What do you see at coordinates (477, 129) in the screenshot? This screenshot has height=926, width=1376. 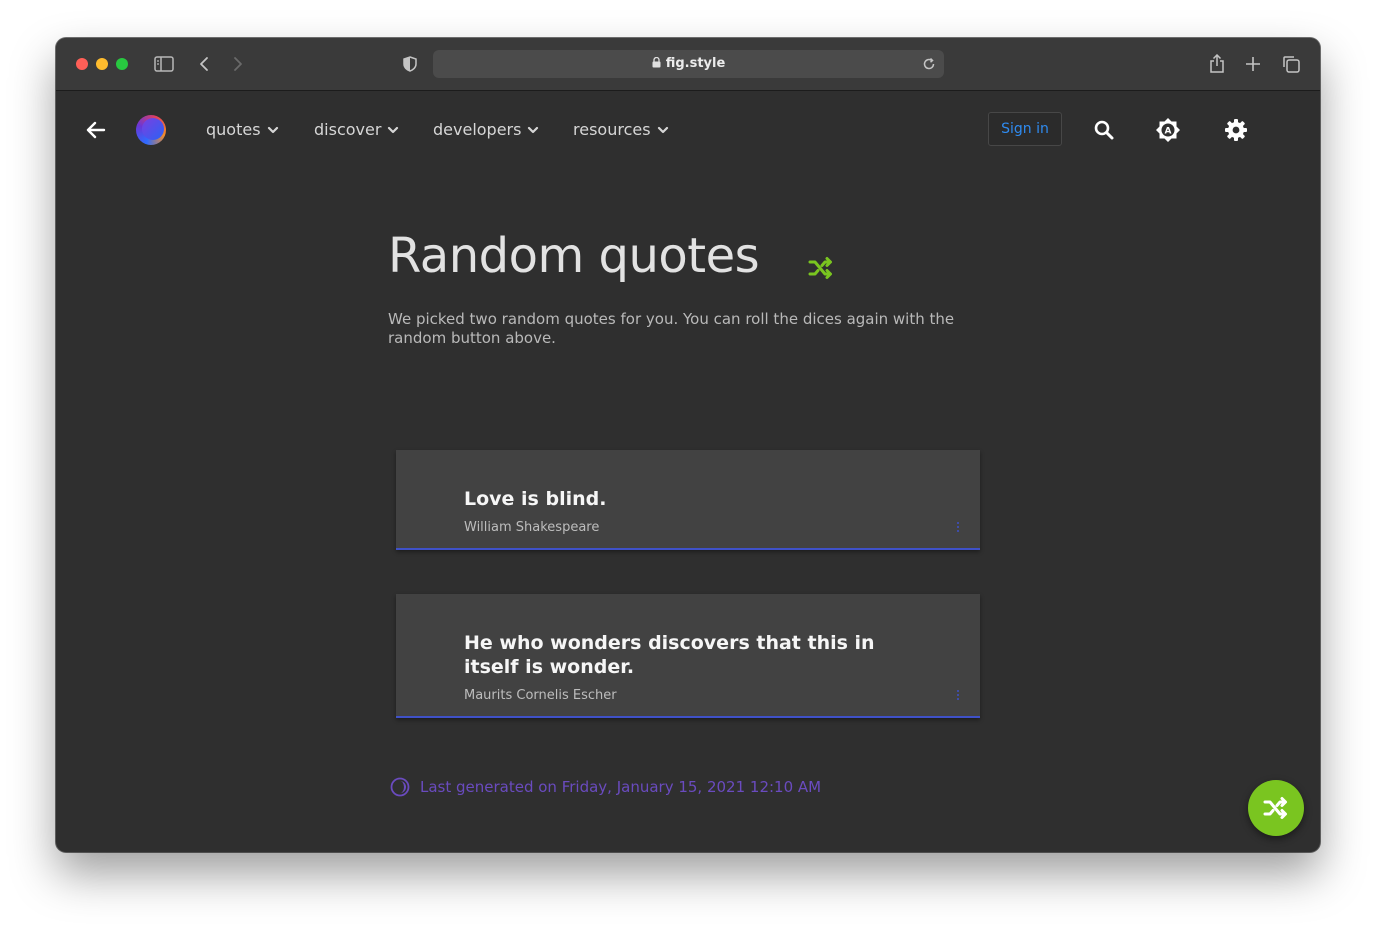 I see `nav-item-label: developers` at bounding box center [477, 129].